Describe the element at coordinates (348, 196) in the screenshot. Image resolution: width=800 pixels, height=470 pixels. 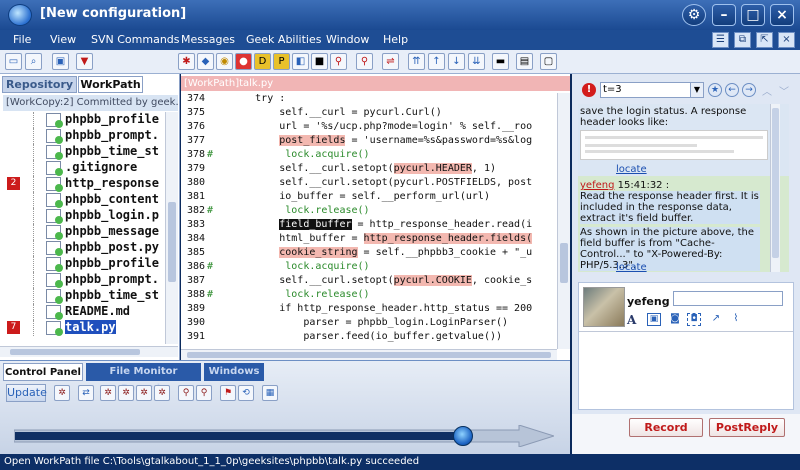
I see `code-line: io_buffer = self.__perform_url(url)` at that location.